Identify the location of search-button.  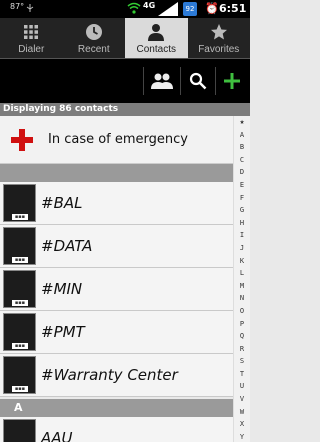
(198, 81).